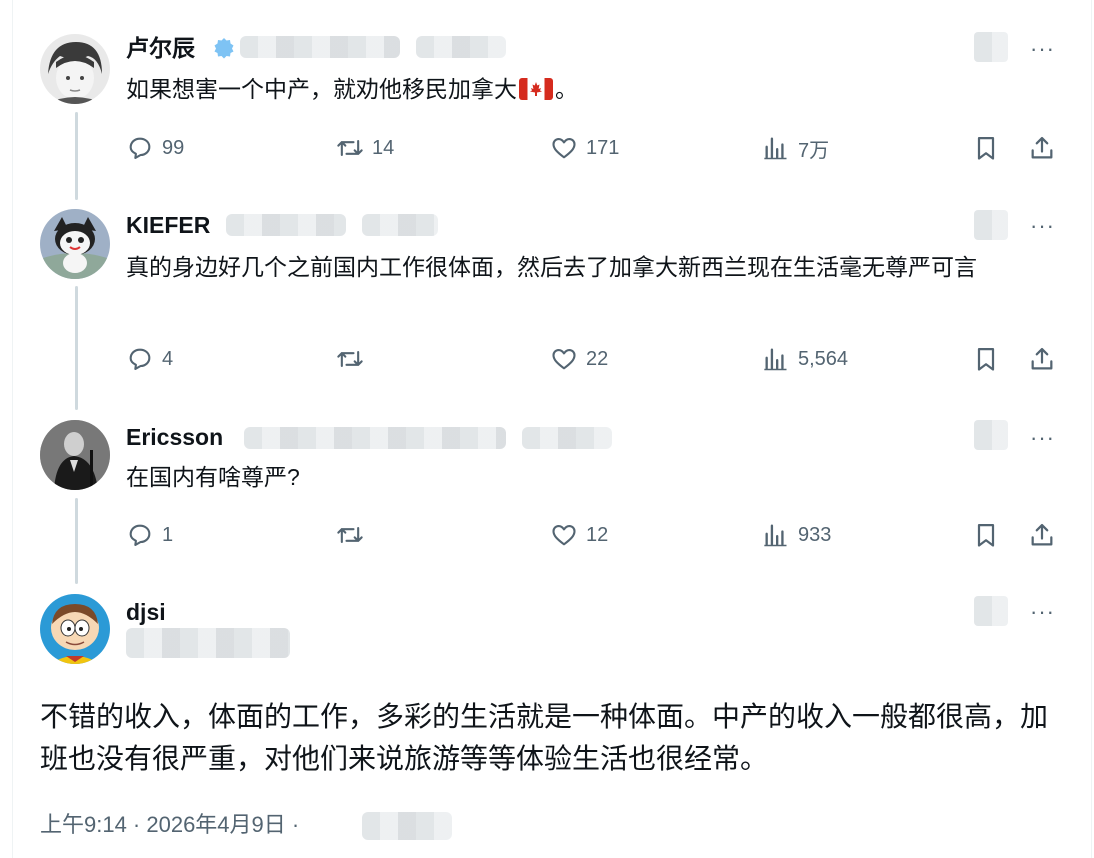 Image resolution: width=1094 pixels, height=858 pixels. What do you see at coordinates (168, 358) in the screenshot?
I see `reply-count: 4` at bounding box center [168, 358].